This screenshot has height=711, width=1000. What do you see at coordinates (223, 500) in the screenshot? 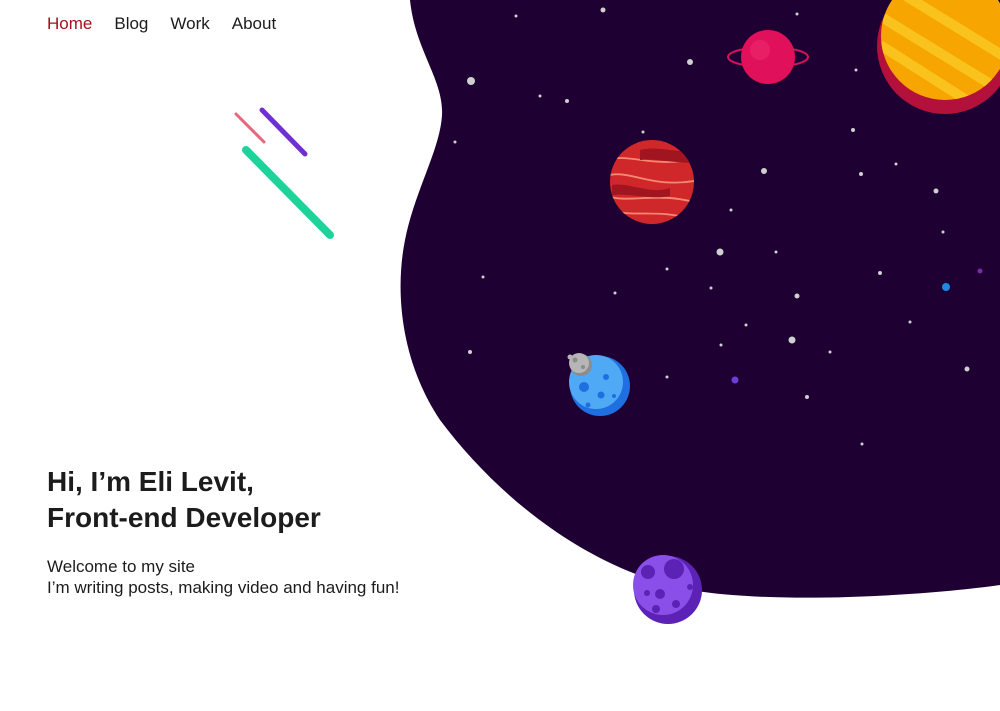
I see `hero-title: Hi, I’m Eli Levit, Front-end Developer` at bounding box center [223, 500].